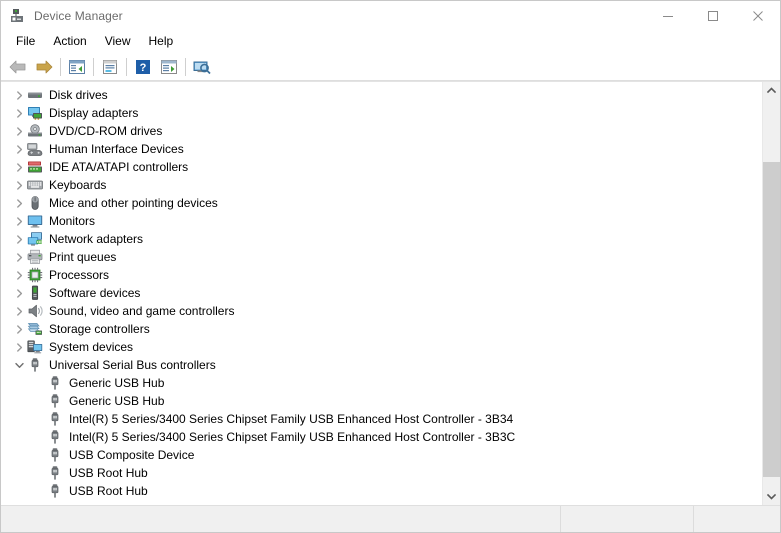  I want to click on tree-item: Display adapters, so click(381, 113).